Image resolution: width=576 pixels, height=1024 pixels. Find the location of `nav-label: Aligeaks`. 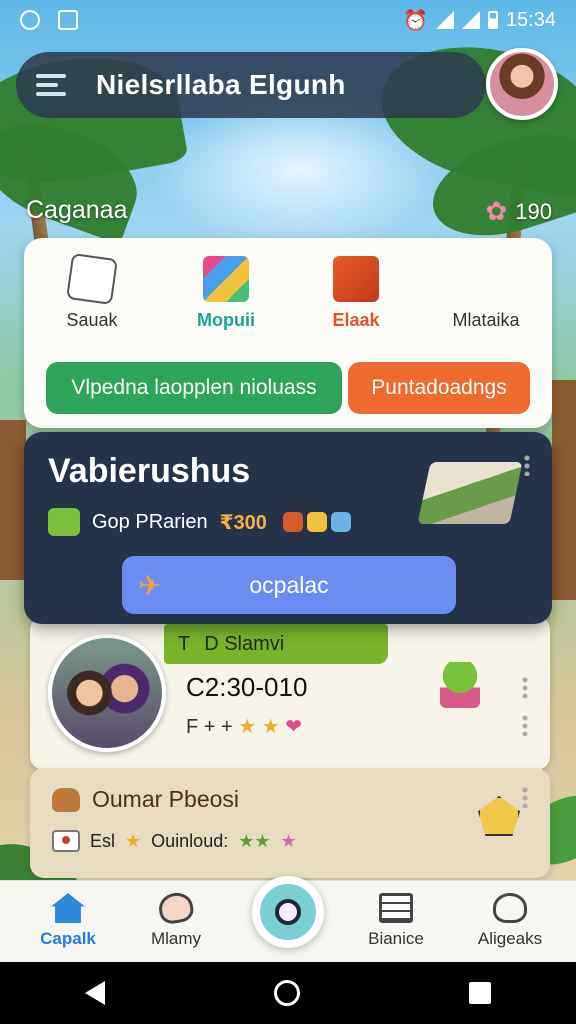

nav-label: Aligeaks is located at coordinates (510, 938).